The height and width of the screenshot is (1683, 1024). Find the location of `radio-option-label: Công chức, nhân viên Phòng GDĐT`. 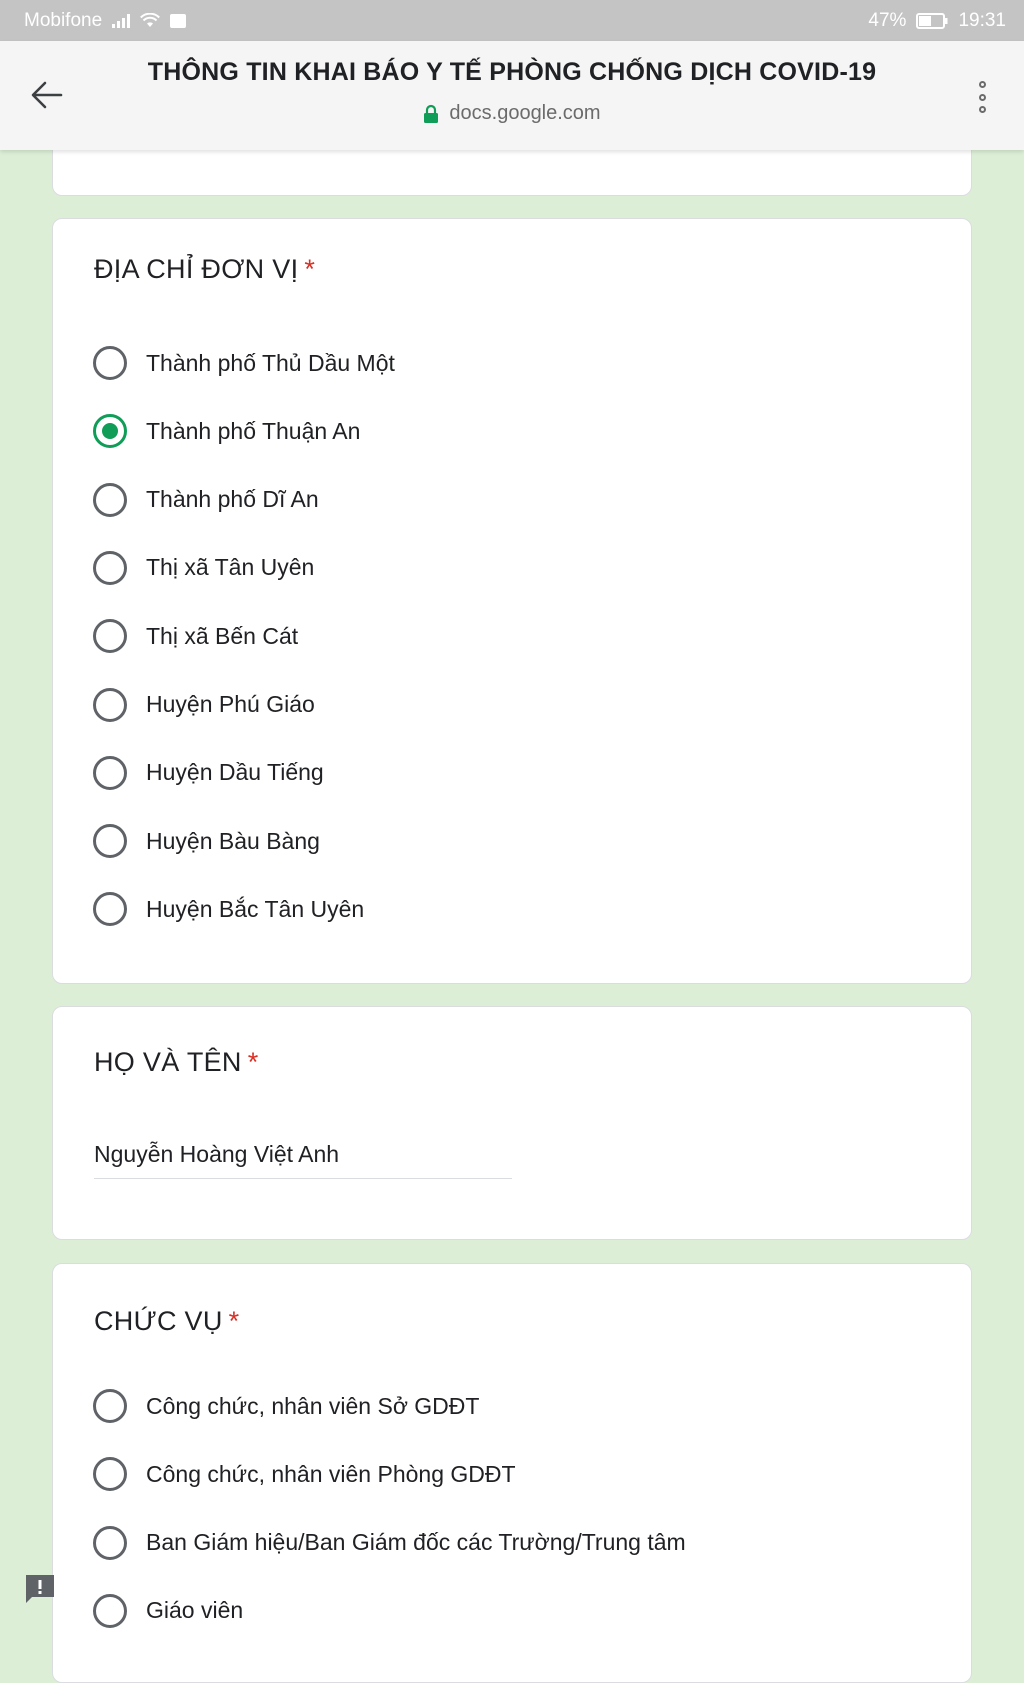

radio-option-label: Công chức, nhân viên Phòng GDĐT is located at coordinates (331, 1473).